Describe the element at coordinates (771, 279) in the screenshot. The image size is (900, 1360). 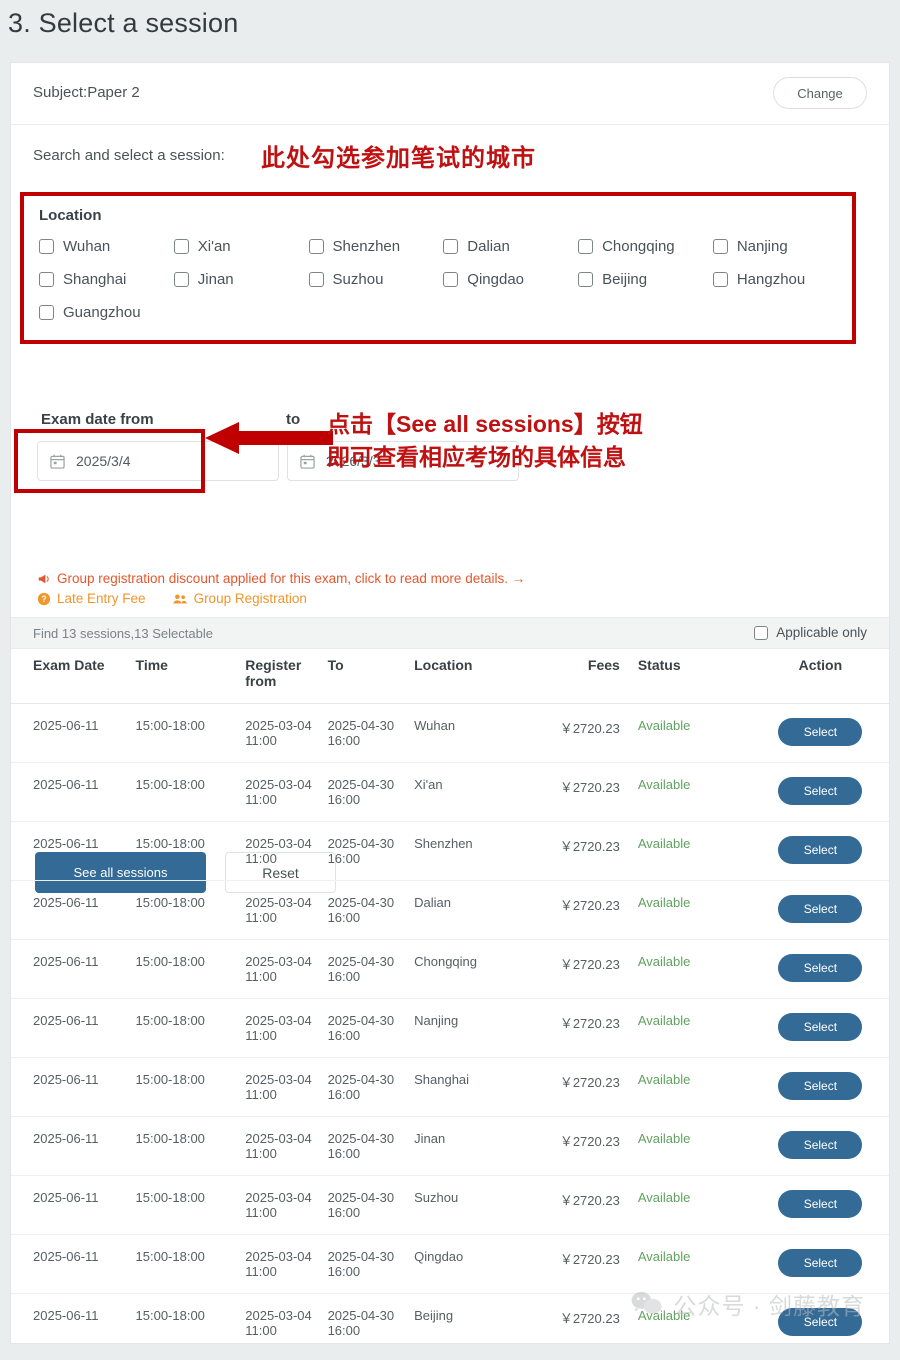
I see `location-option-label: Hangzhou` at that location.